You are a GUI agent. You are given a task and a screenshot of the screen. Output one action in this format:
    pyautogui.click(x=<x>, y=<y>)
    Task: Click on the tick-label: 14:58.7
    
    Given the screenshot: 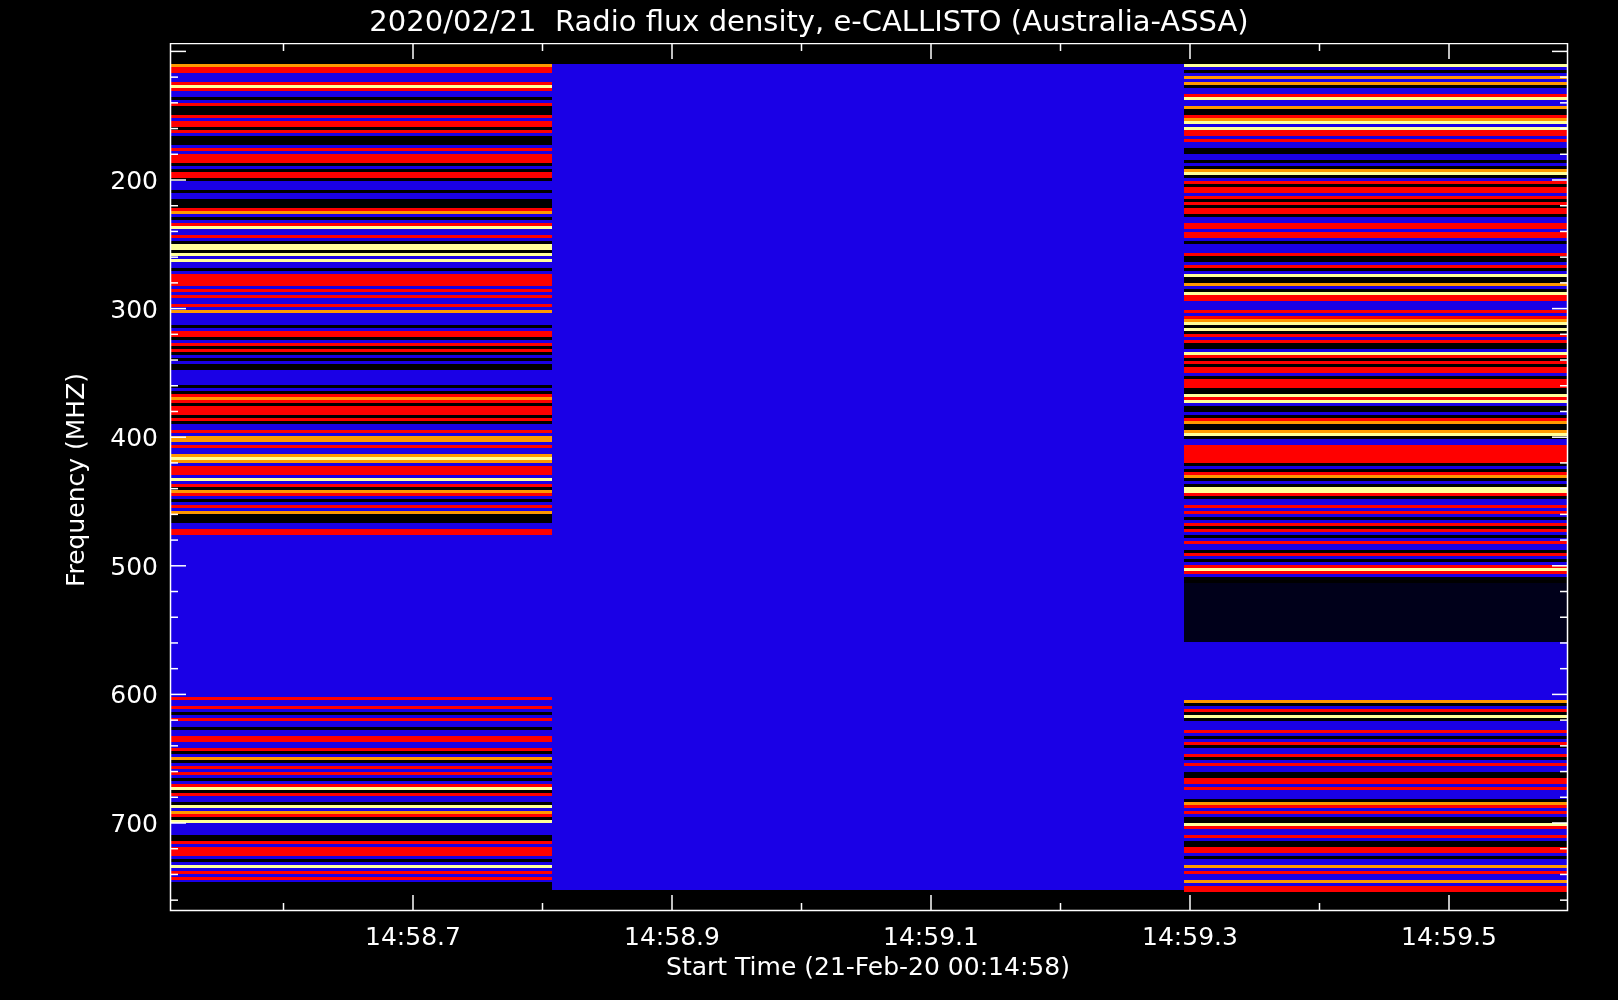 What is the action you would take?
    pyautogui.click(x=413, y=936)
    